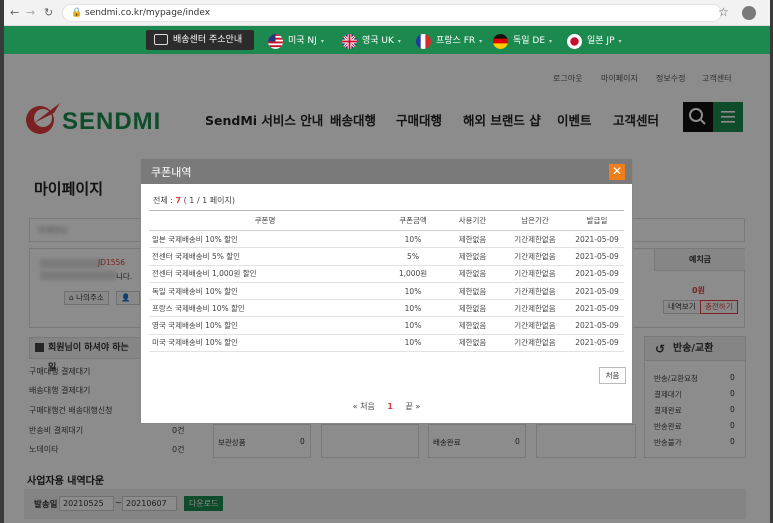  What do you see at coordinates (413, 220) in the screenshot?
I see `col-coupon-amount: 쿠폰금액` at bounding box center [413, 220].